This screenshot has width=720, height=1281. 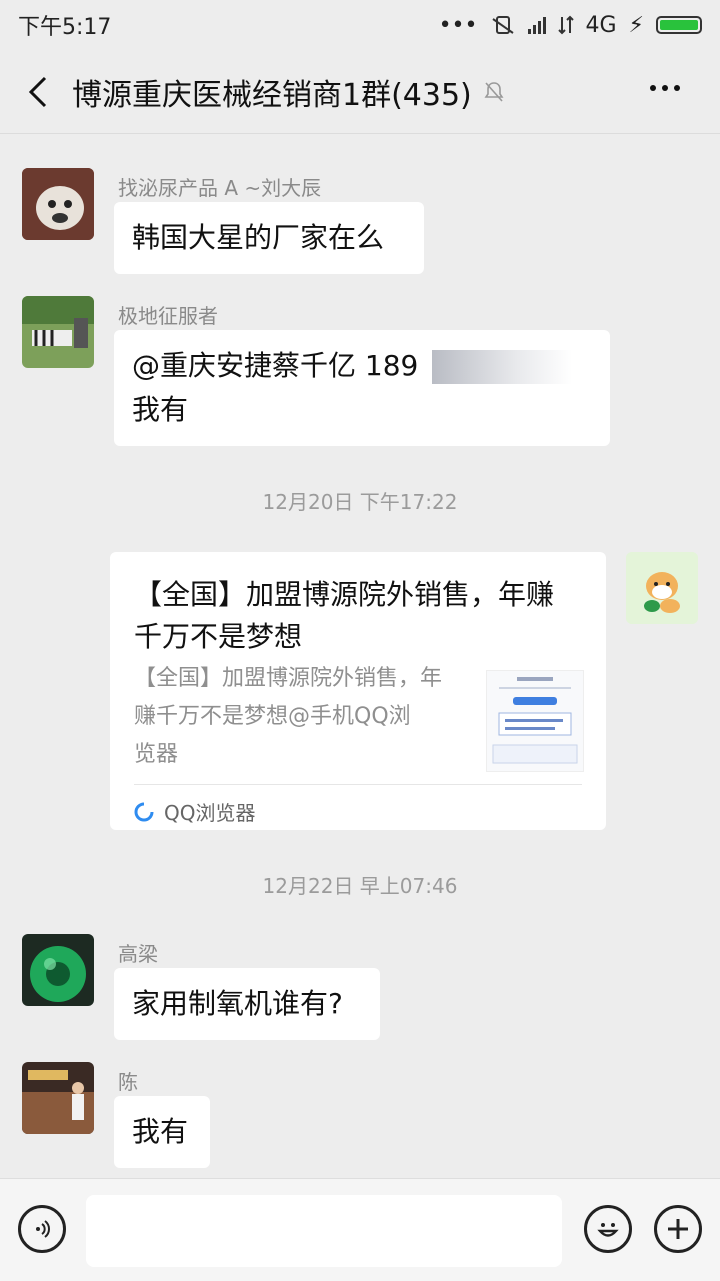 I want to click on sender-name: 找泌尿产品 A ~刘大辰, so click(x=220, y=188).